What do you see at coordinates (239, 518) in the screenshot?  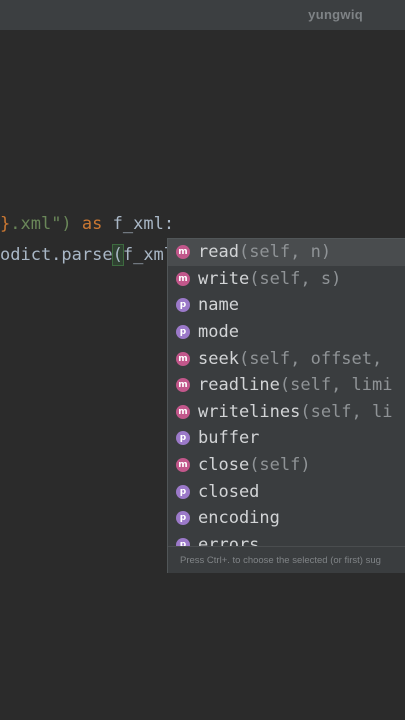 I see `completion-item-name: encoding` at bounding box center [239, 518].